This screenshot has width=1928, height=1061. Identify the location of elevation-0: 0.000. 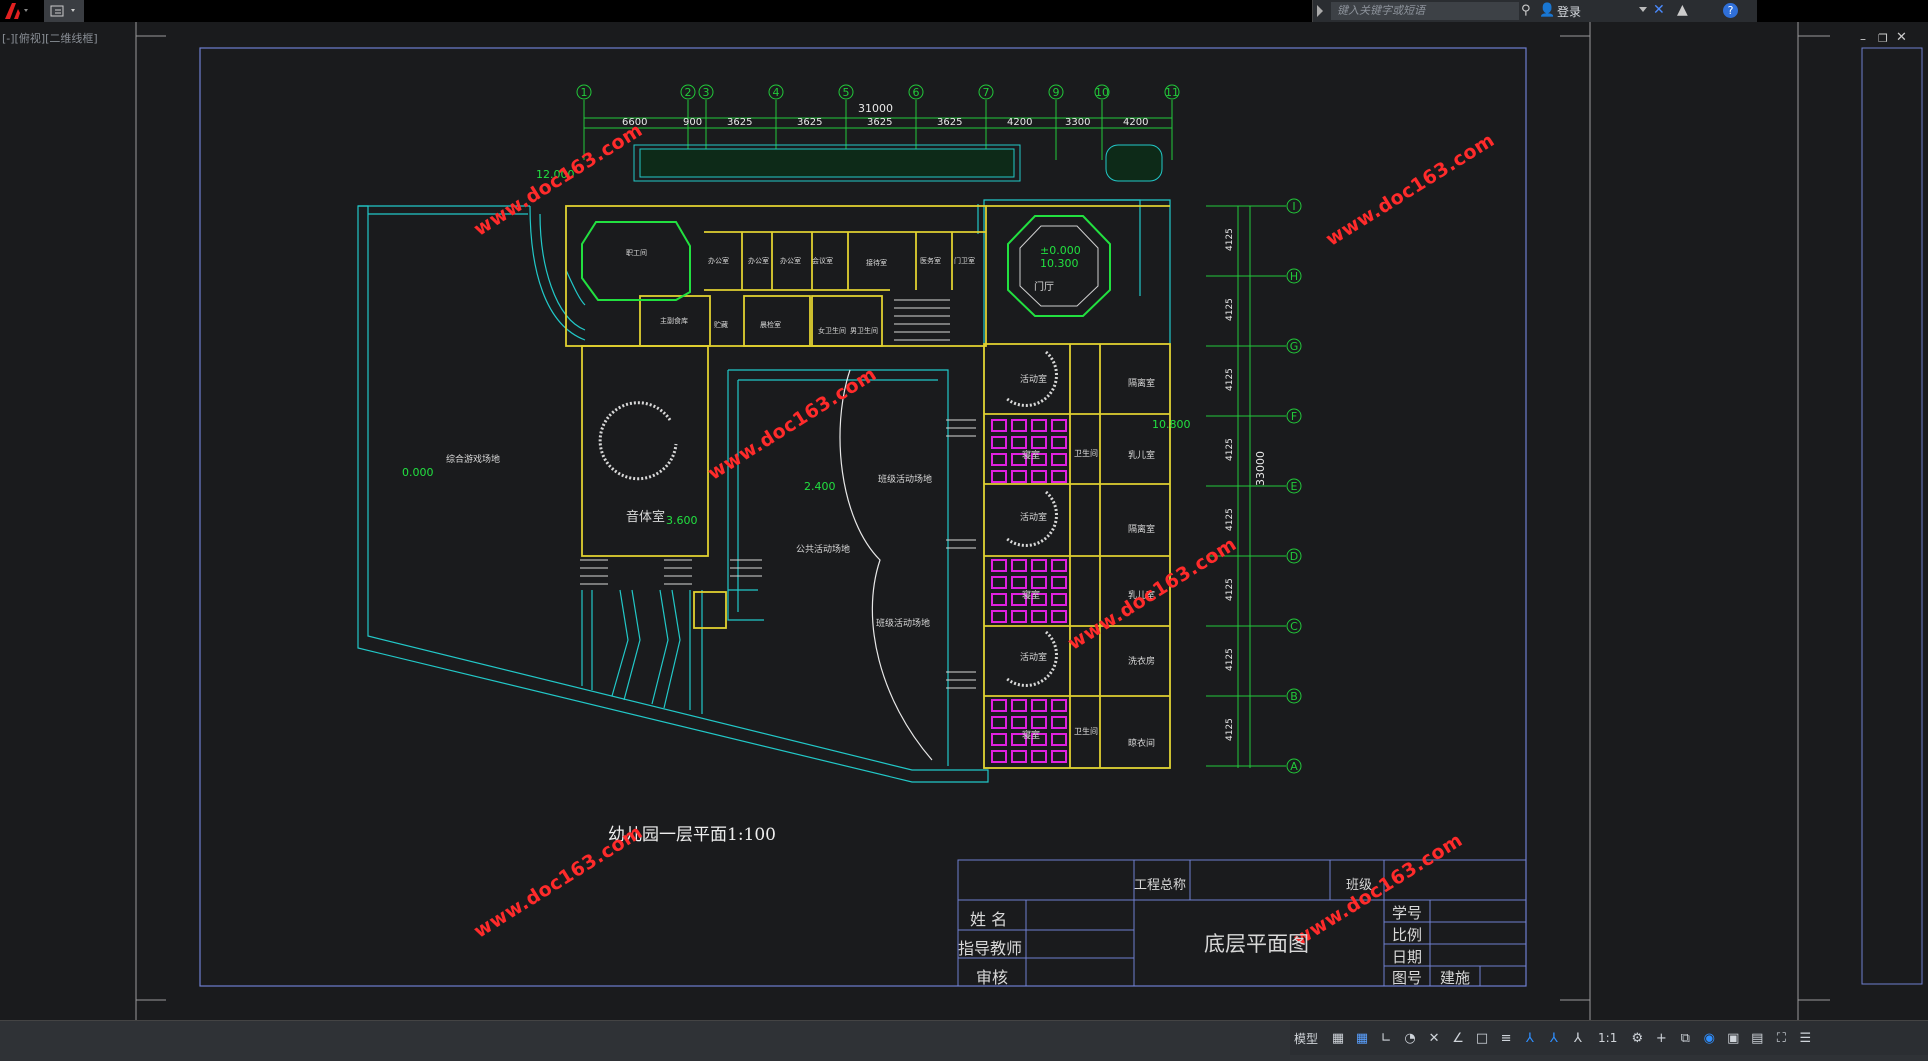
(418, 472).